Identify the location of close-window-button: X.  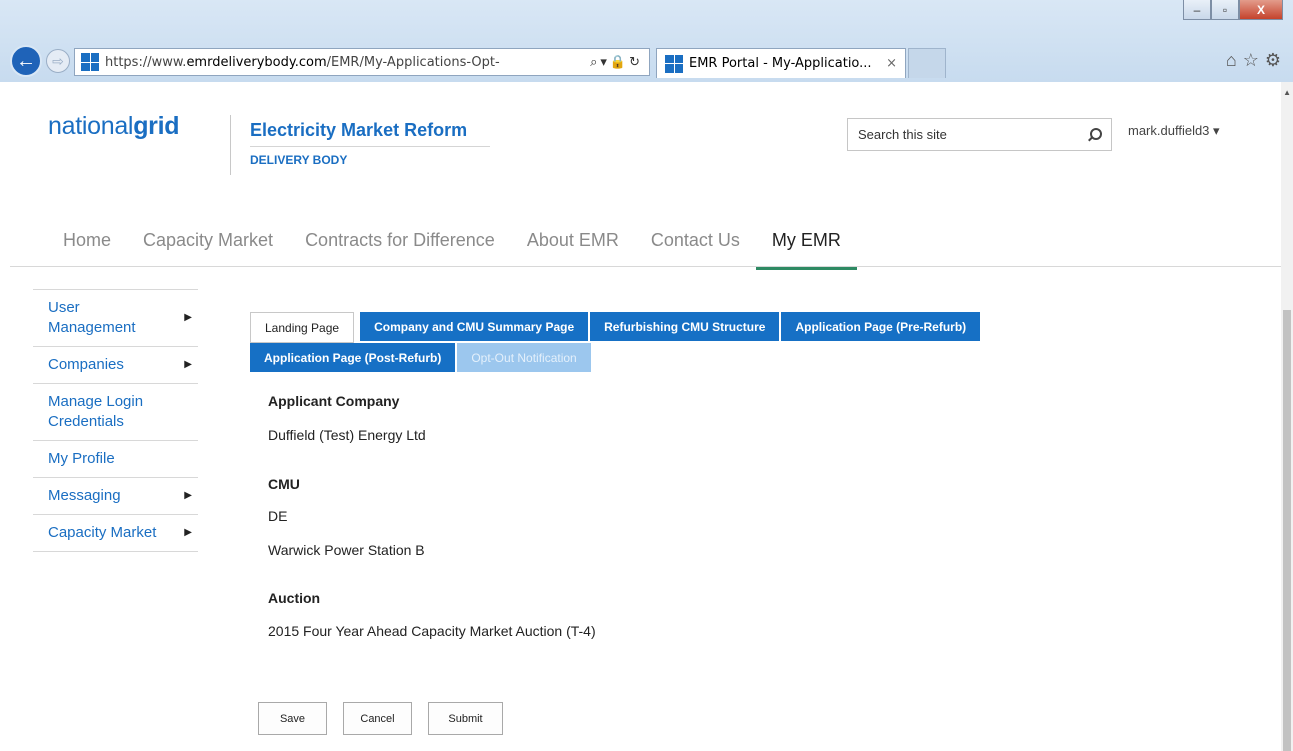
(1261, 10).